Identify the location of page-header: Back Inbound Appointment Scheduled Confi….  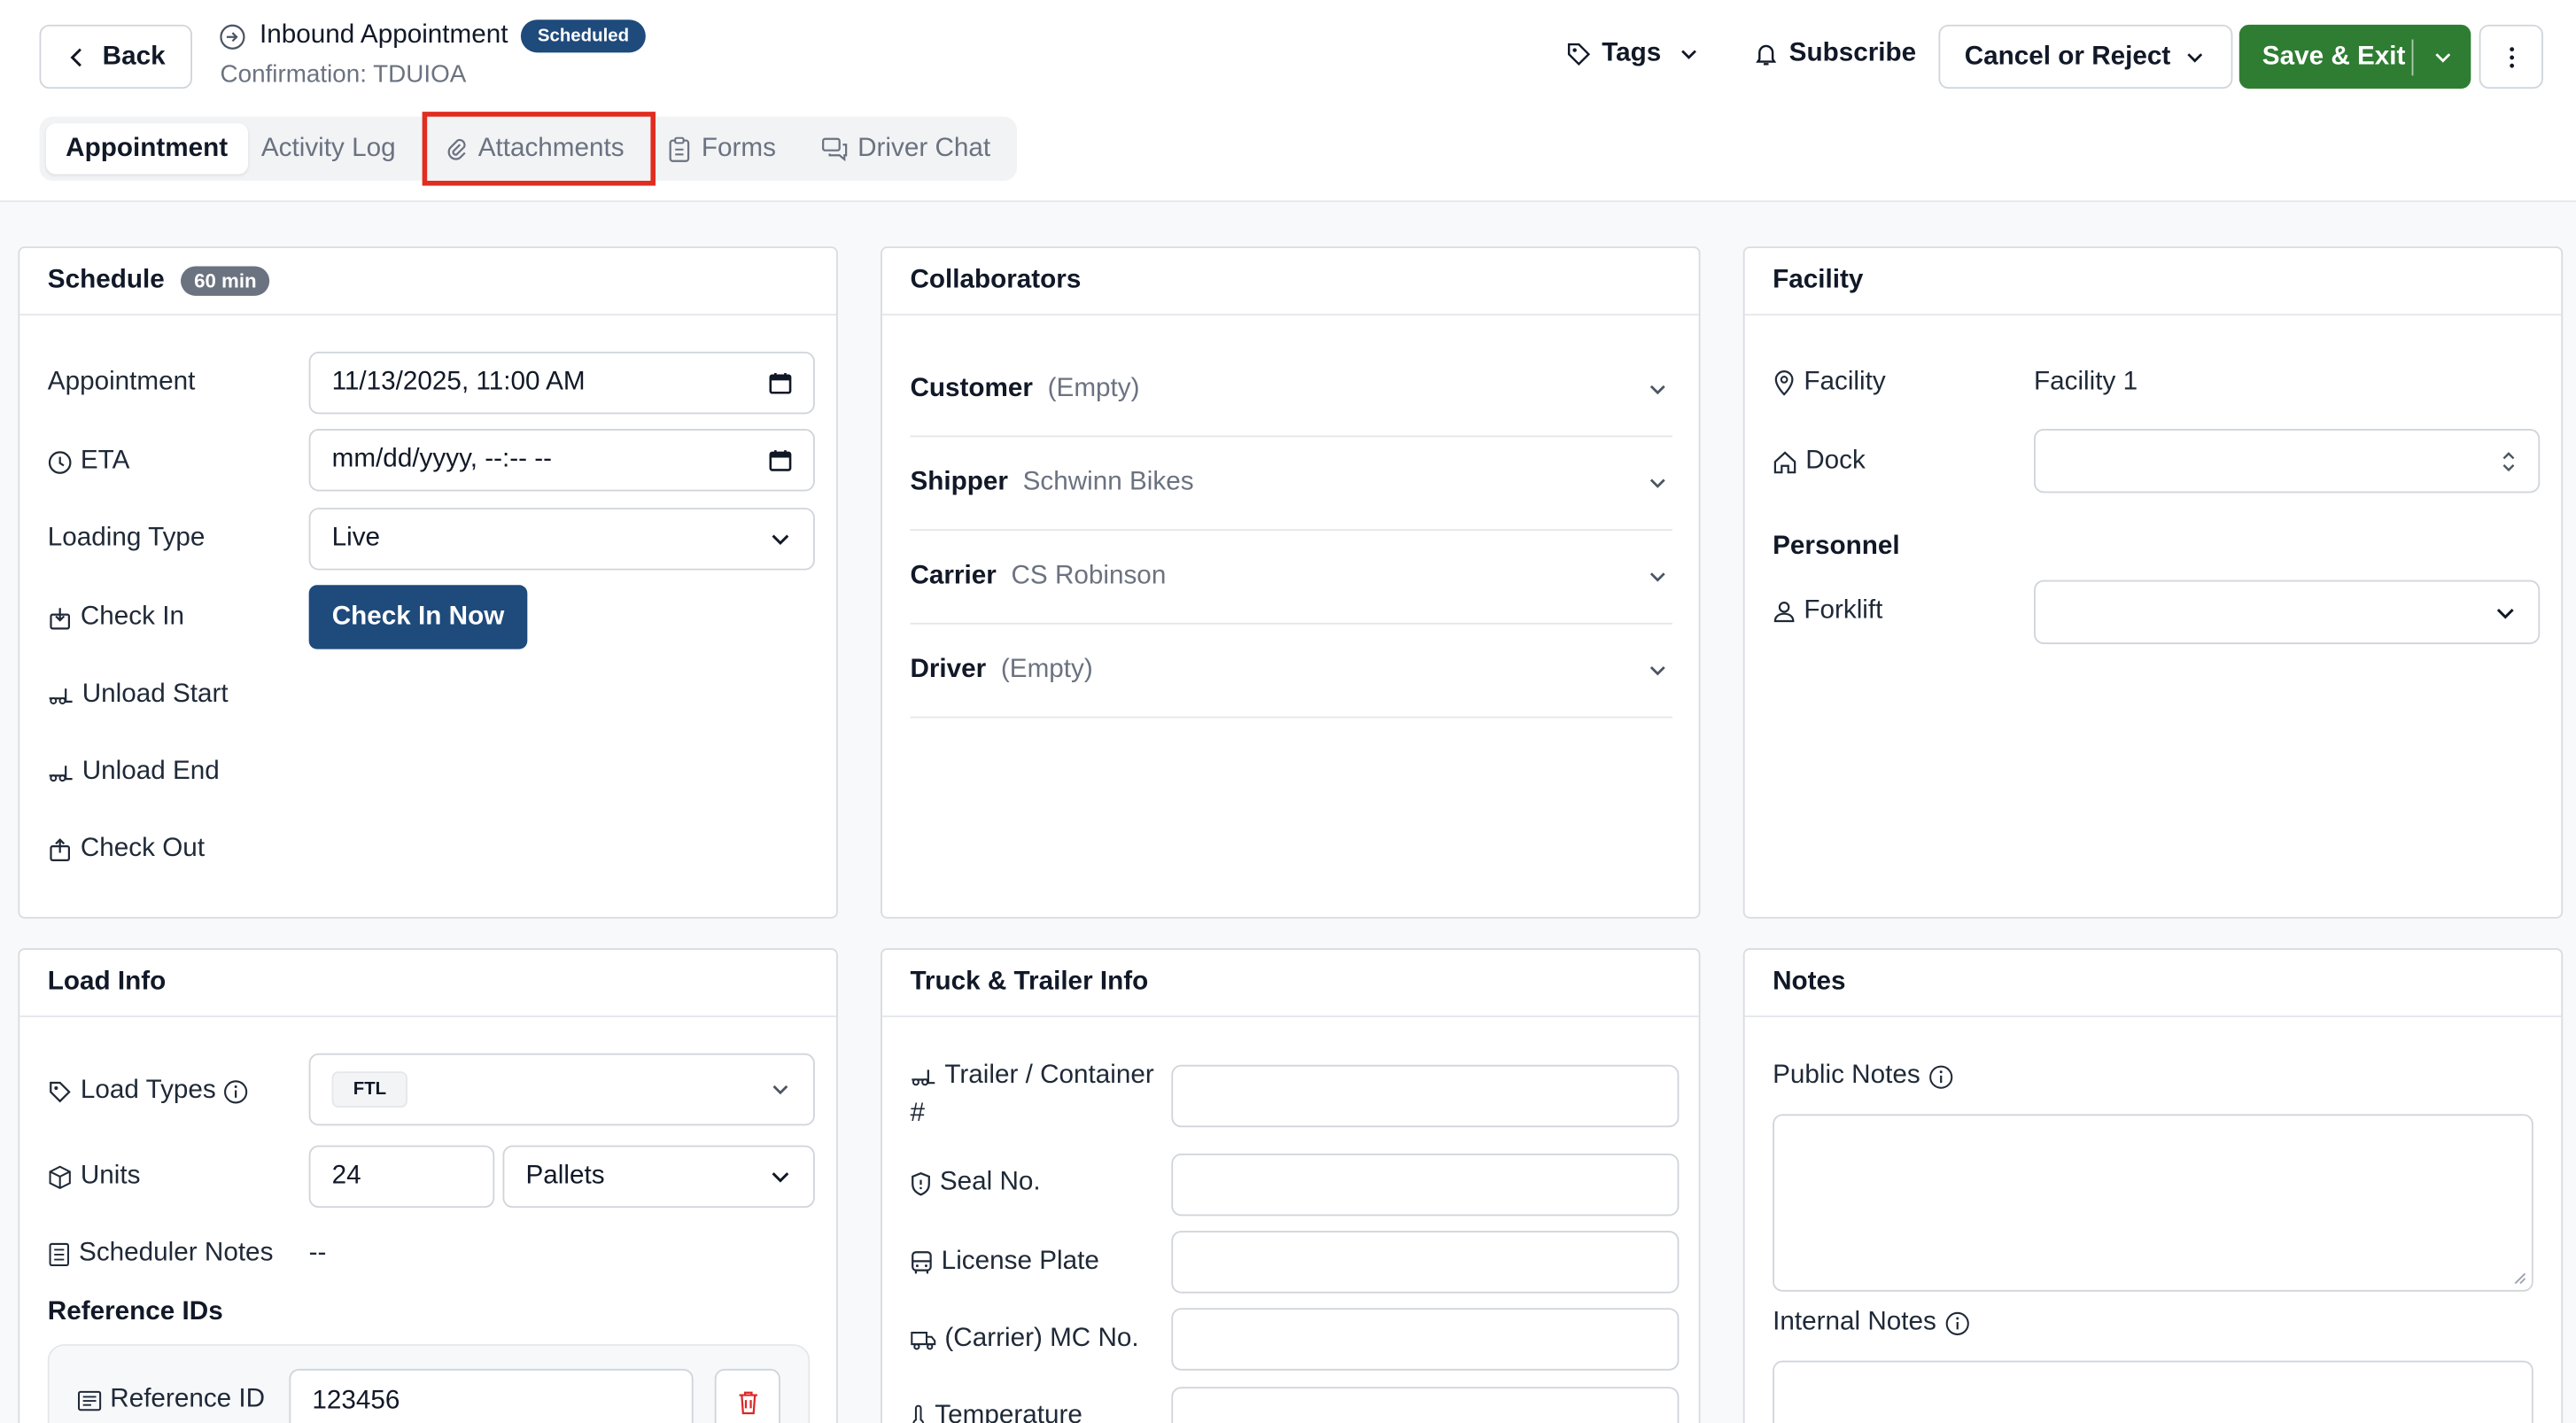
(1288, 101).